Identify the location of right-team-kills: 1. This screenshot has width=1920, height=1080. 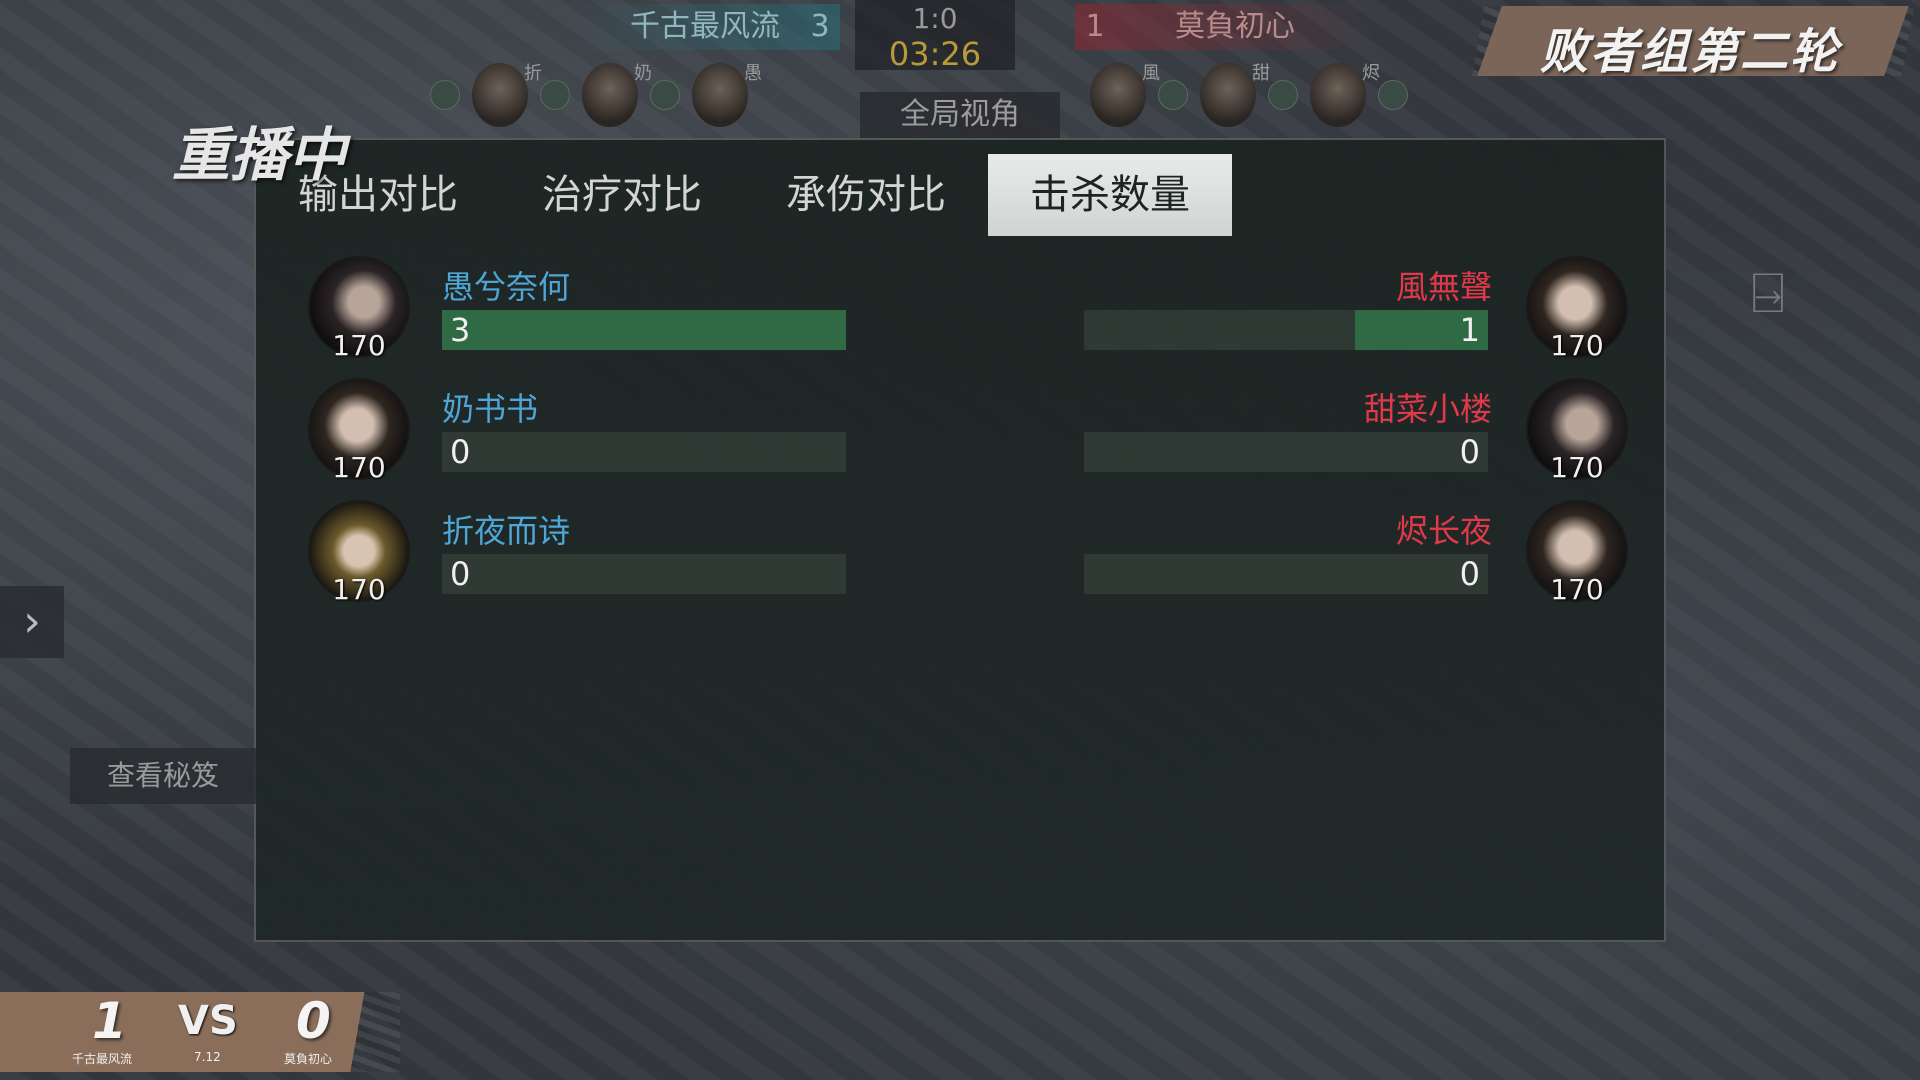
(1095, 26).